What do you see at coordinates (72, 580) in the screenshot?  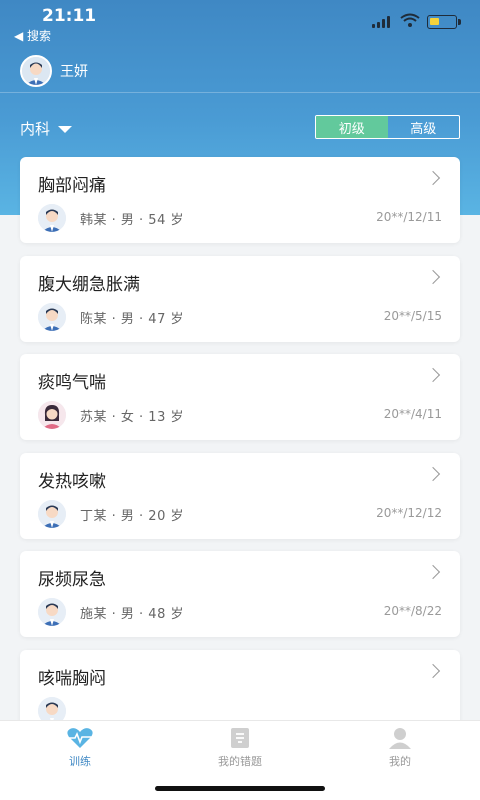 I see `case-title: 尿频尿急` at bounding box center [72, 580].